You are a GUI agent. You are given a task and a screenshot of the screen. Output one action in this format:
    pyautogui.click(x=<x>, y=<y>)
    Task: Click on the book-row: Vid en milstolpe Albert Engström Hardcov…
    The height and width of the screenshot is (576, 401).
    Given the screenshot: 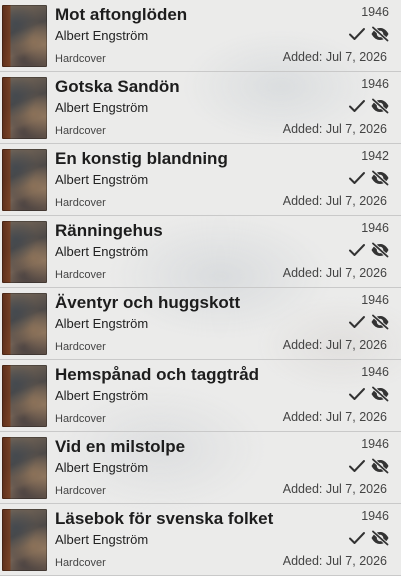 What is the action you would take?
    pyautogui.click(x=200, y=468)
    